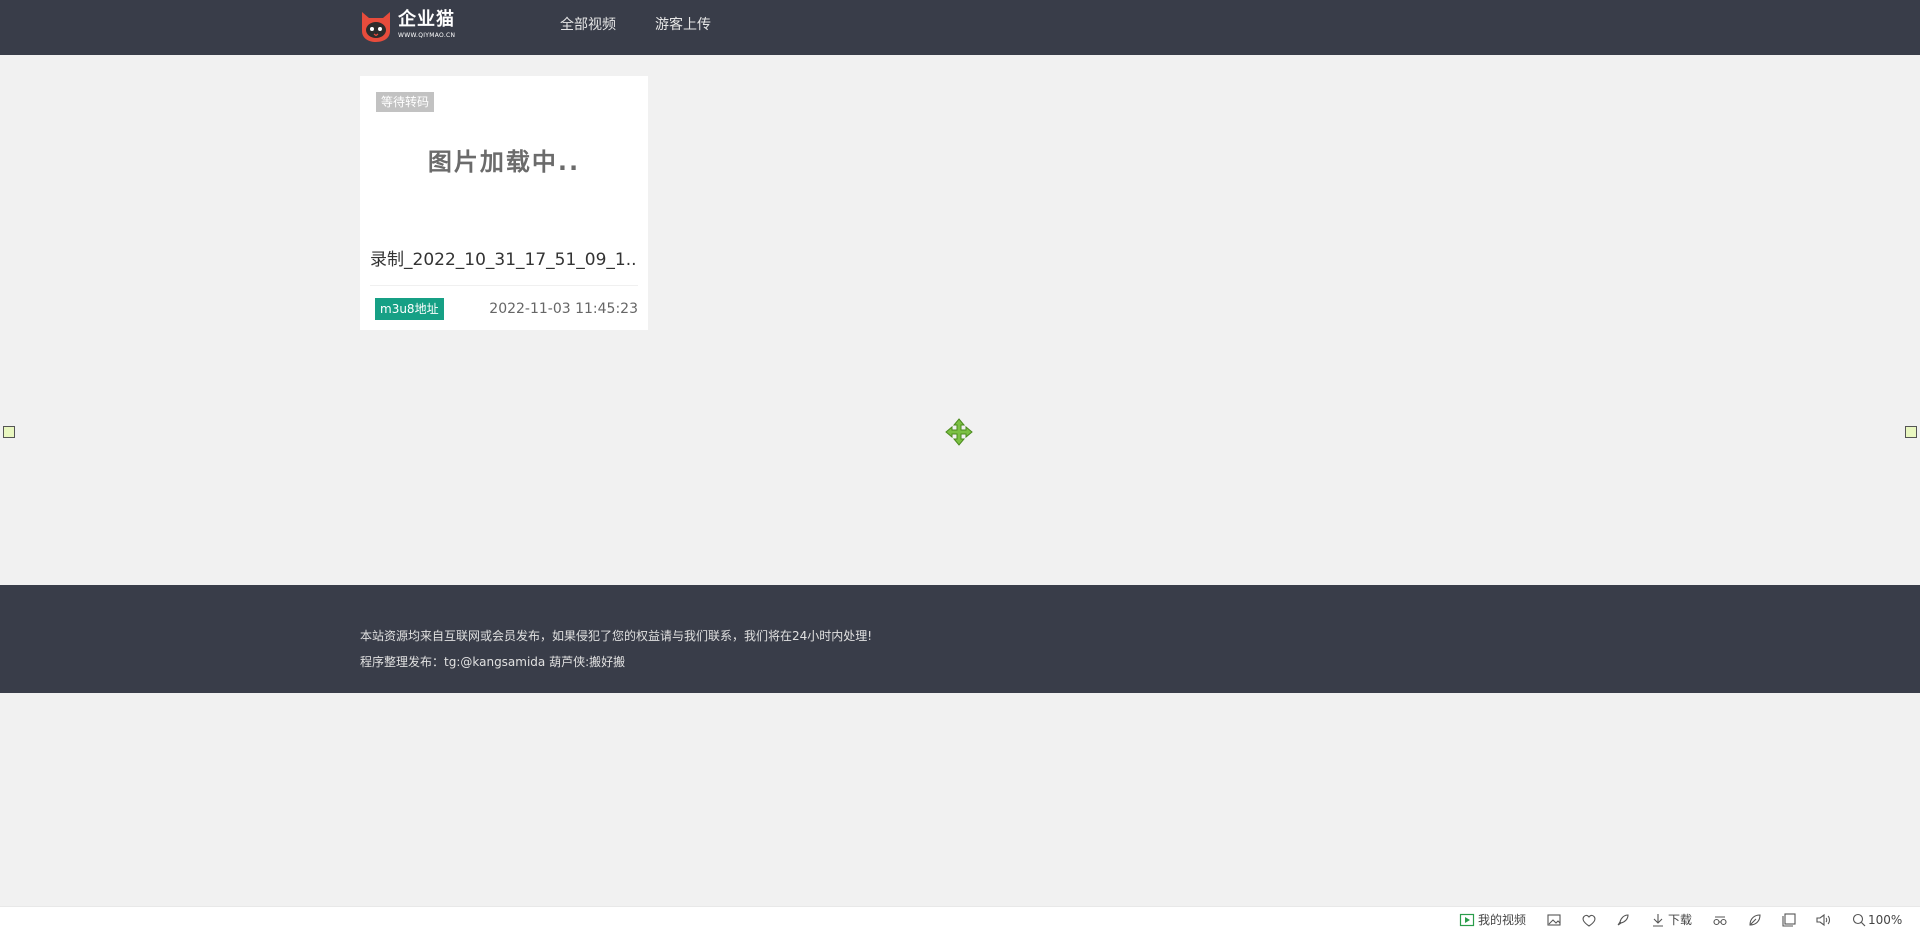  I want to click on status-badge: 等待转码, so click(405, 102).